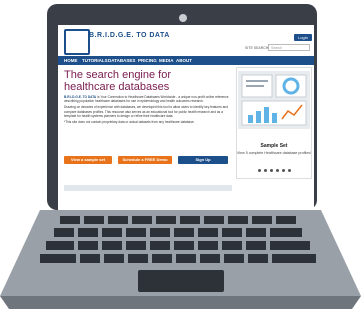  I want to click on sign-up-button: Sign Up, so click(203, 160).